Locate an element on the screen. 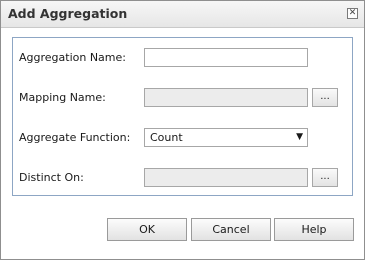 This screenshot has height=260, width=365. ok-button: OK is located at coordinates (147, 229).